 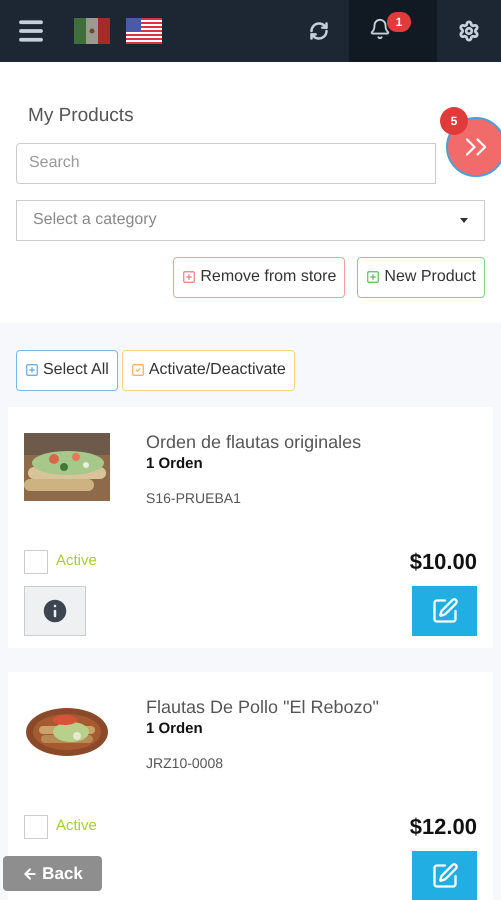 I want to click on product-name: Orden de flautas originales, so click(x=254, y=441).